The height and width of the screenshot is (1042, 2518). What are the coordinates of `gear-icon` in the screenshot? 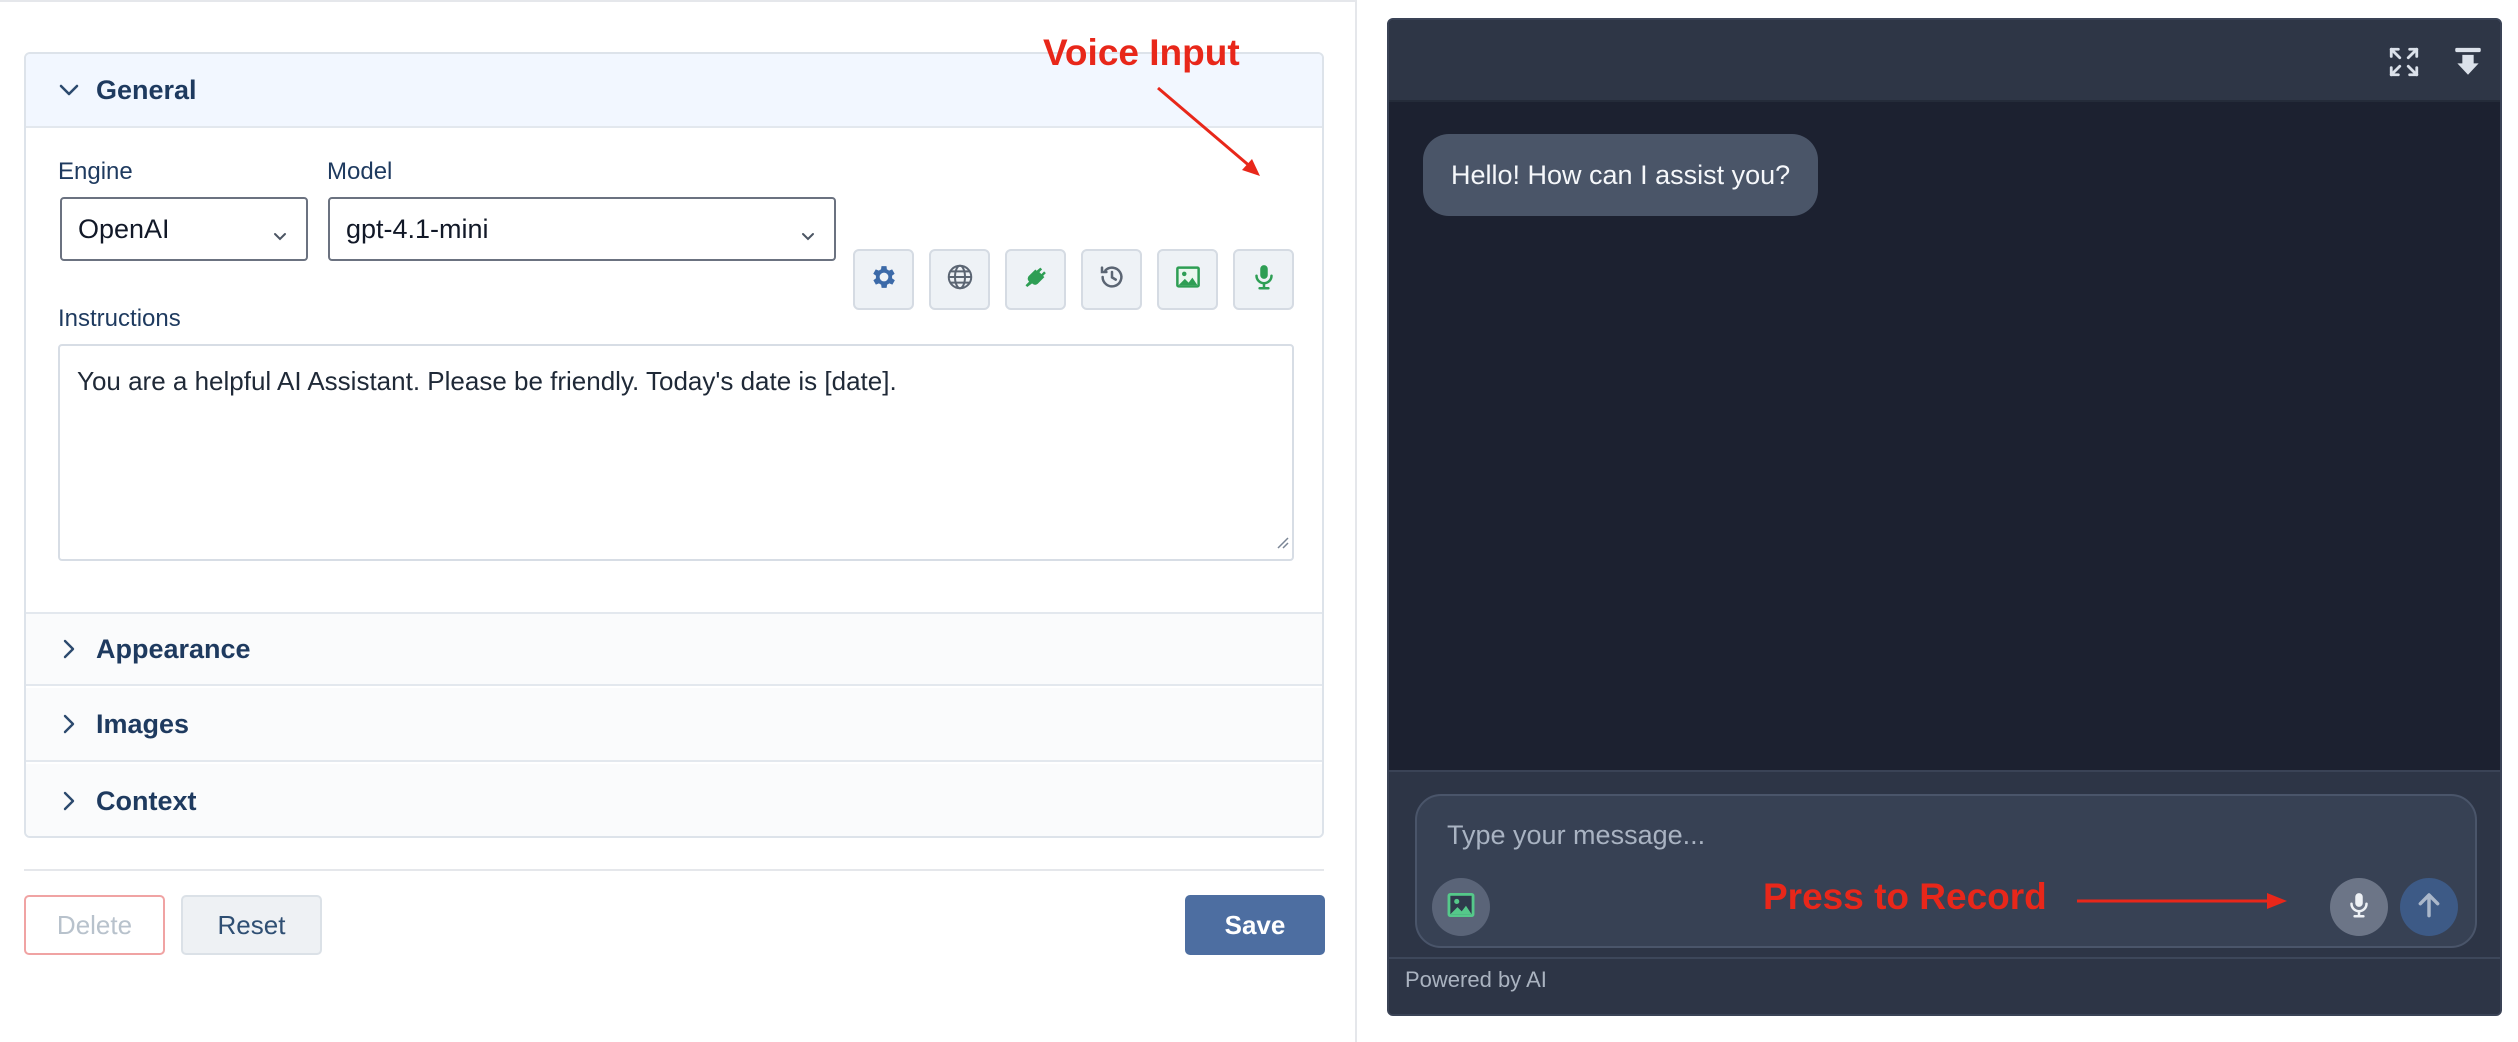 It's located at (884, 279).